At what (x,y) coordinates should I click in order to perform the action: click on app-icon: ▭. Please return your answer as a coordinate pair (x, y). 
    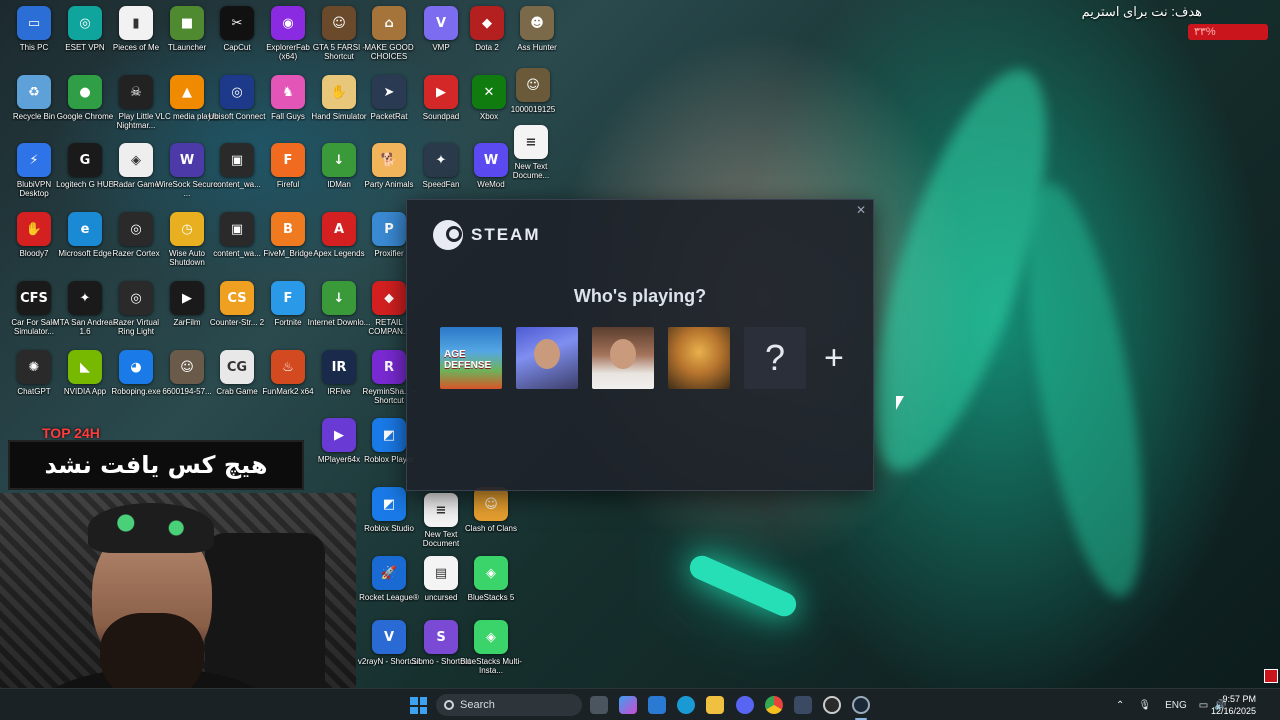
    Looking at the image, I should click on (34, 23).